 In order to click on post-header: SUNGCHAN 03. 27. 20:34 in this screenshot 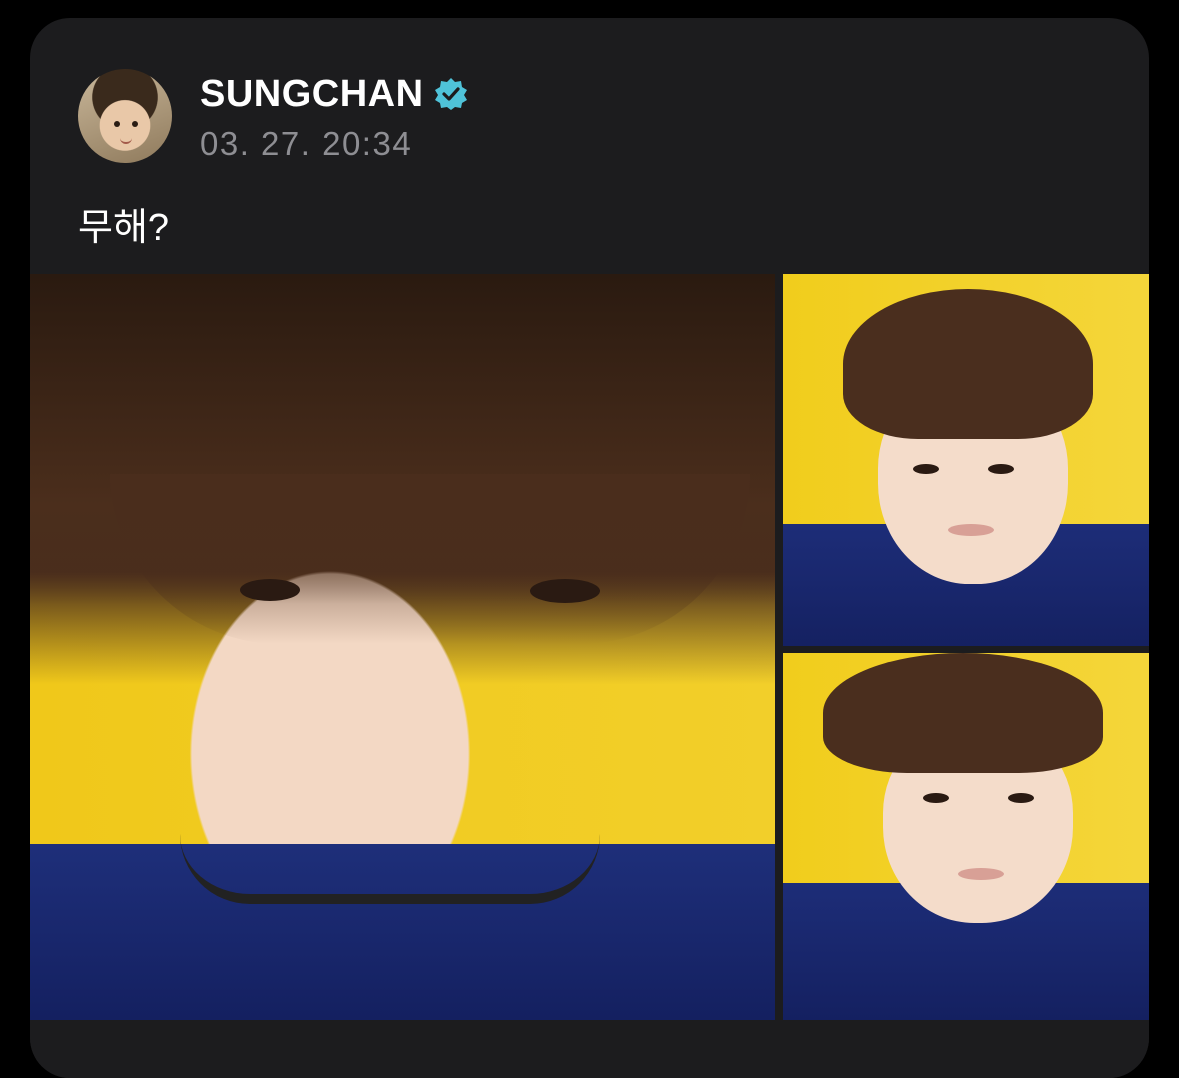, I will do `click(273, 116)`.